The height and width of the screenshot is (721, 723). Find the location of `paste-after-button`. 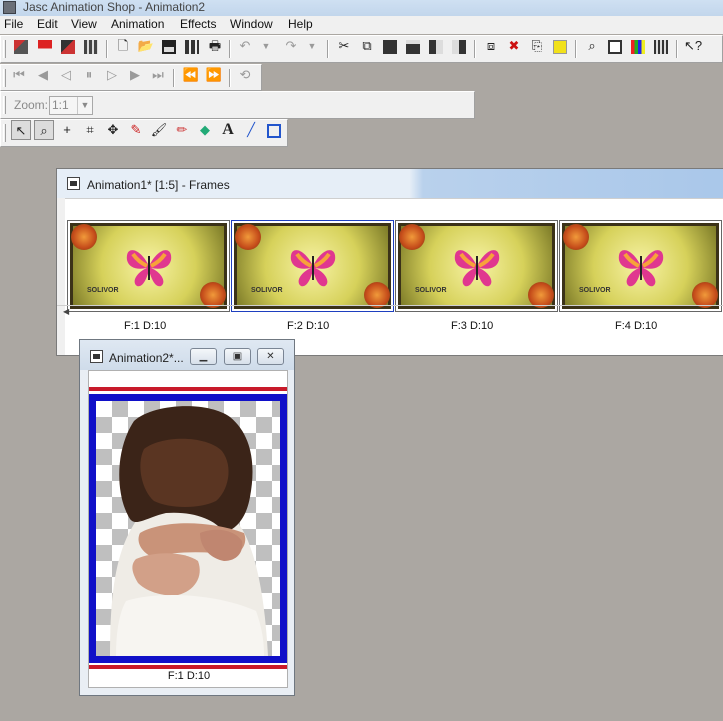

paste-after-button is located at coordinates (459, 46).